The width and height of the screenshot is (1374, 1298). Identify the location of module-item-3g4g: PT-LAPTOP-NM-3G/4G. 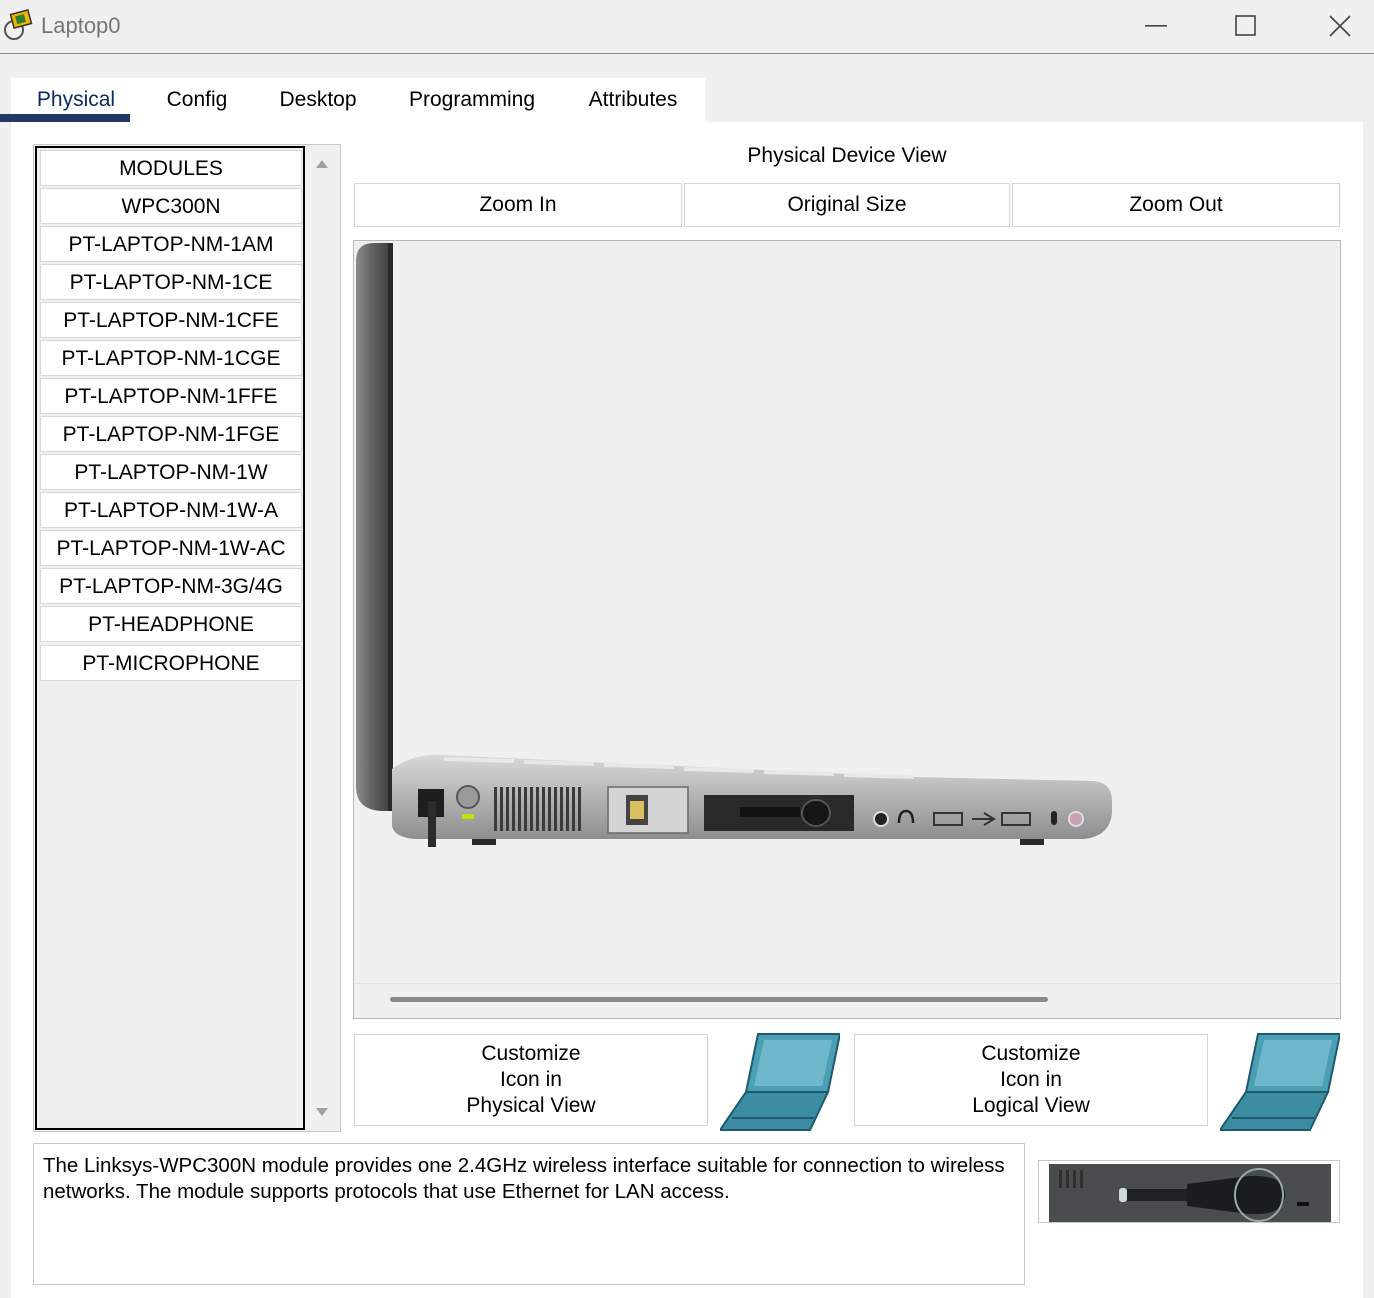
(171, 586).